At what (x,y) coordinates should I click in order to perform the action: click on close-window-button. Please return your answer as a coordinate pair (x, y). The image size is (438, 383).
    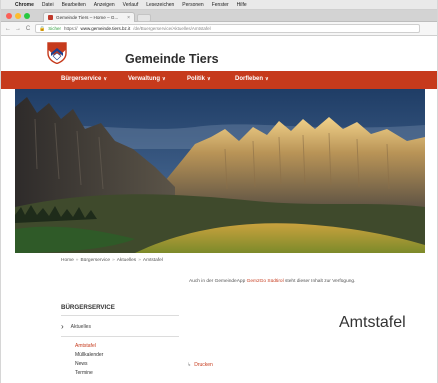
    Looking at the image, I should click on (9, 16).